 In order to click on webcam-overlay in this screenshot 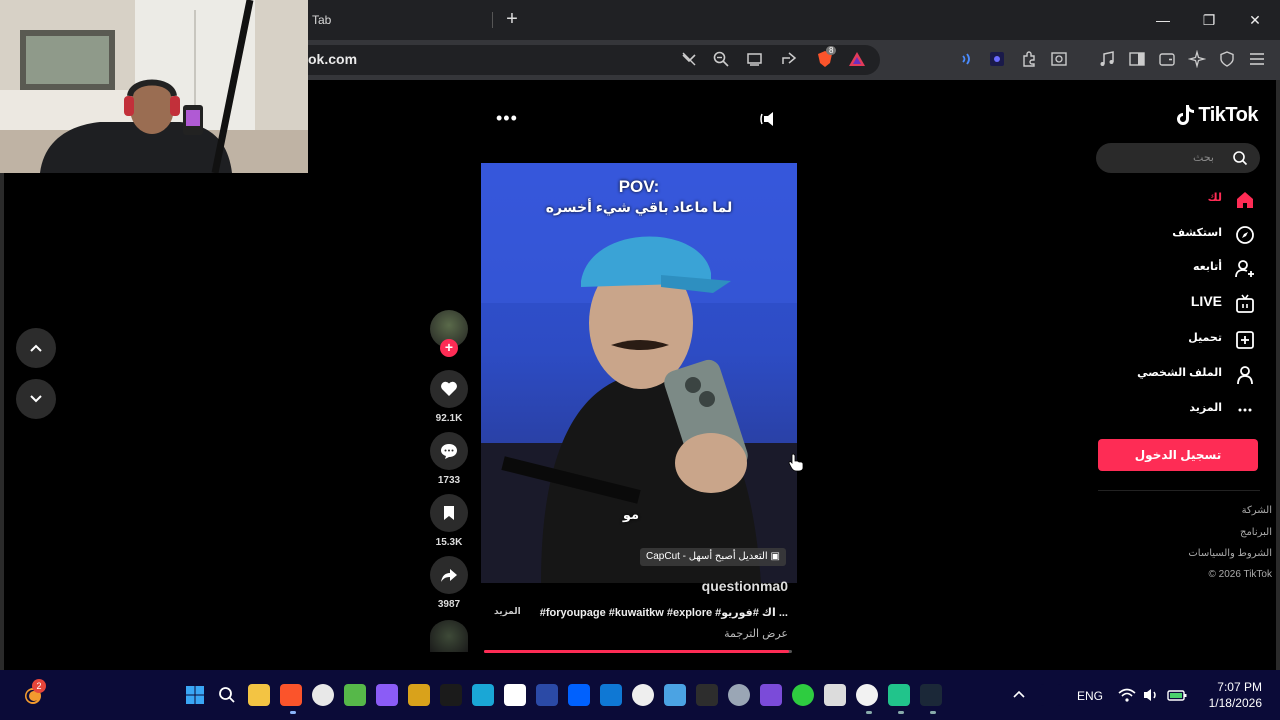, I will do `click(154, 86)`.